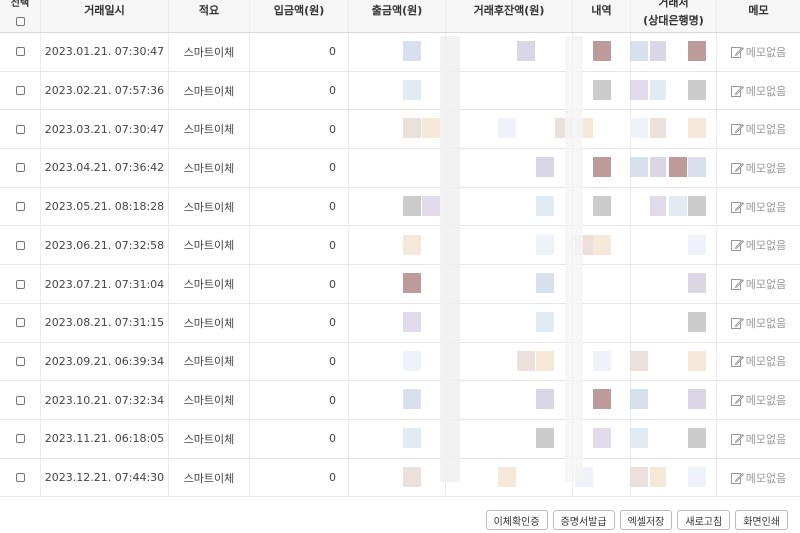 The width and height of the screenshot is (800, 533). I want to click on header-counterpart-top: 거래처, so click(673, 4).